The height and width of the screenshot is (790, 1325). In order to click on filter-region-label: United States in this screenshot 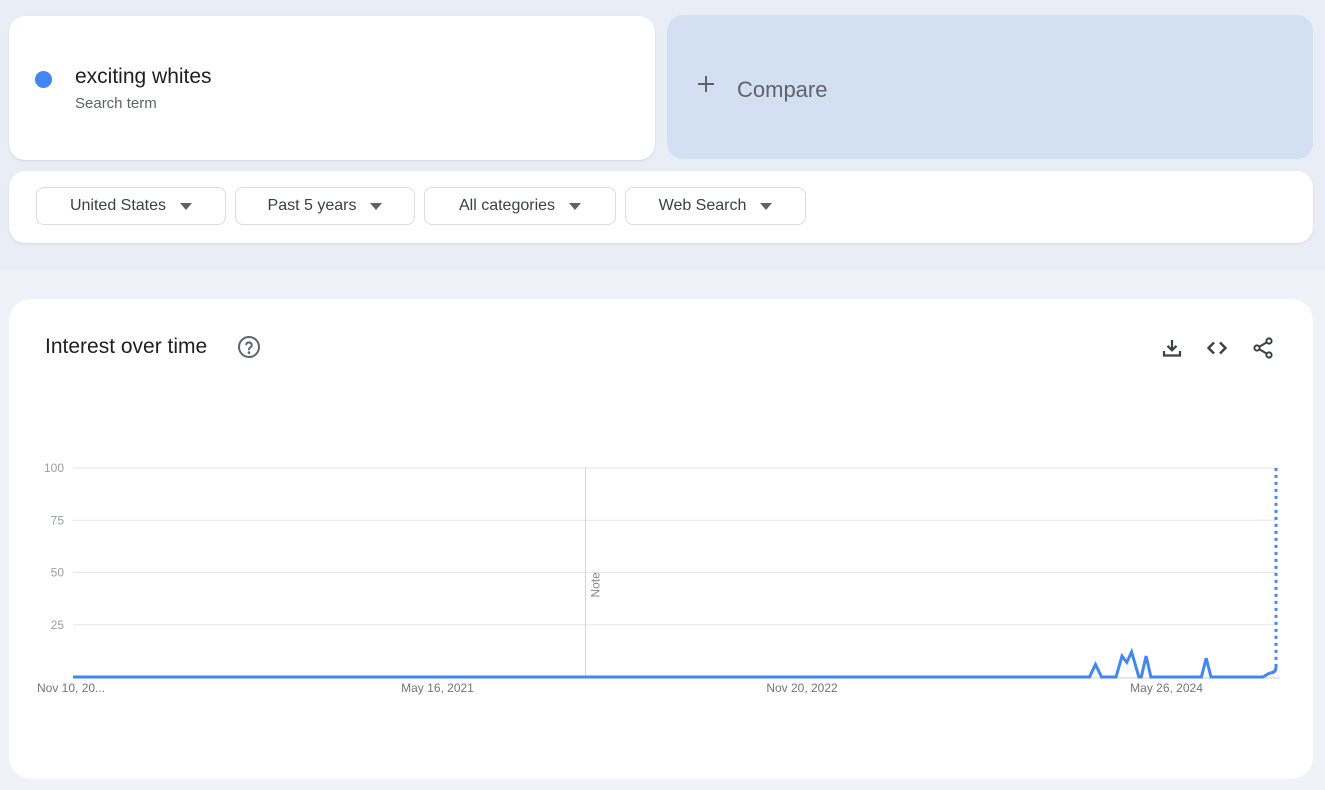, I will do `click(118, 205)`.